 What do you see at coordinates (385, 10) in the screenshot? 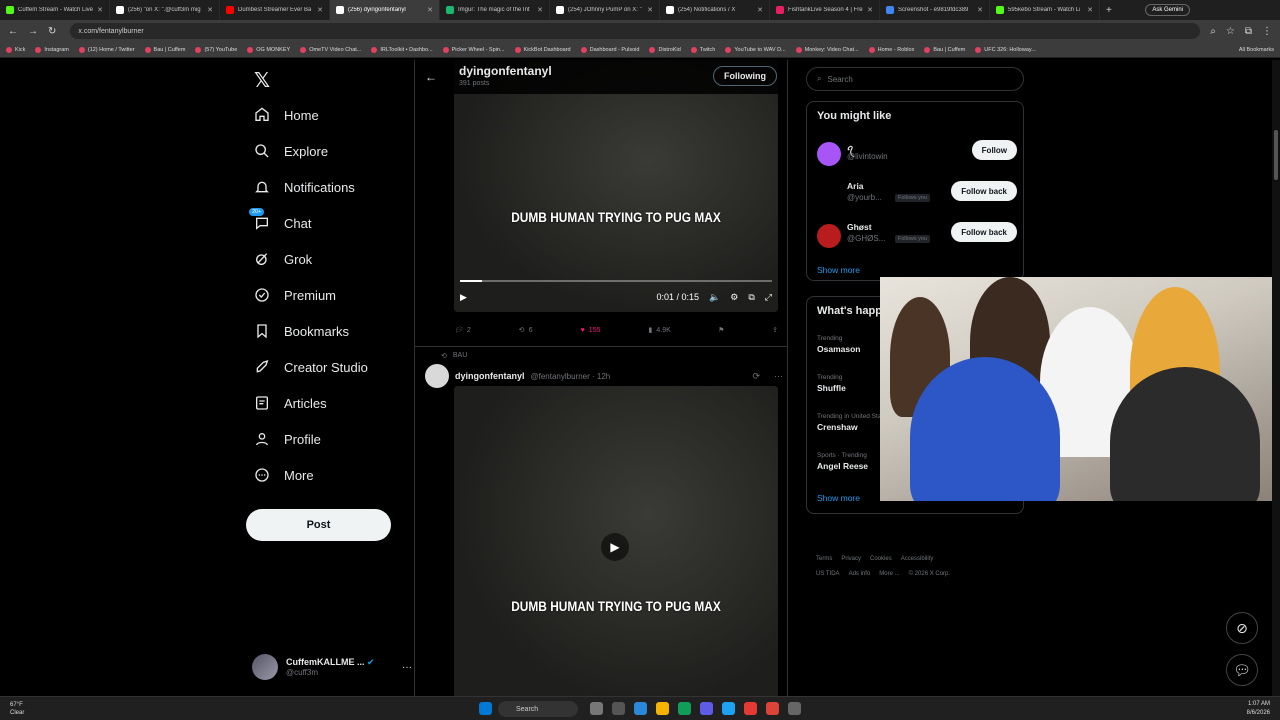
I see `browser-tab: (256) dyingonfentanyl ✕` at bounding box center [385, 10].